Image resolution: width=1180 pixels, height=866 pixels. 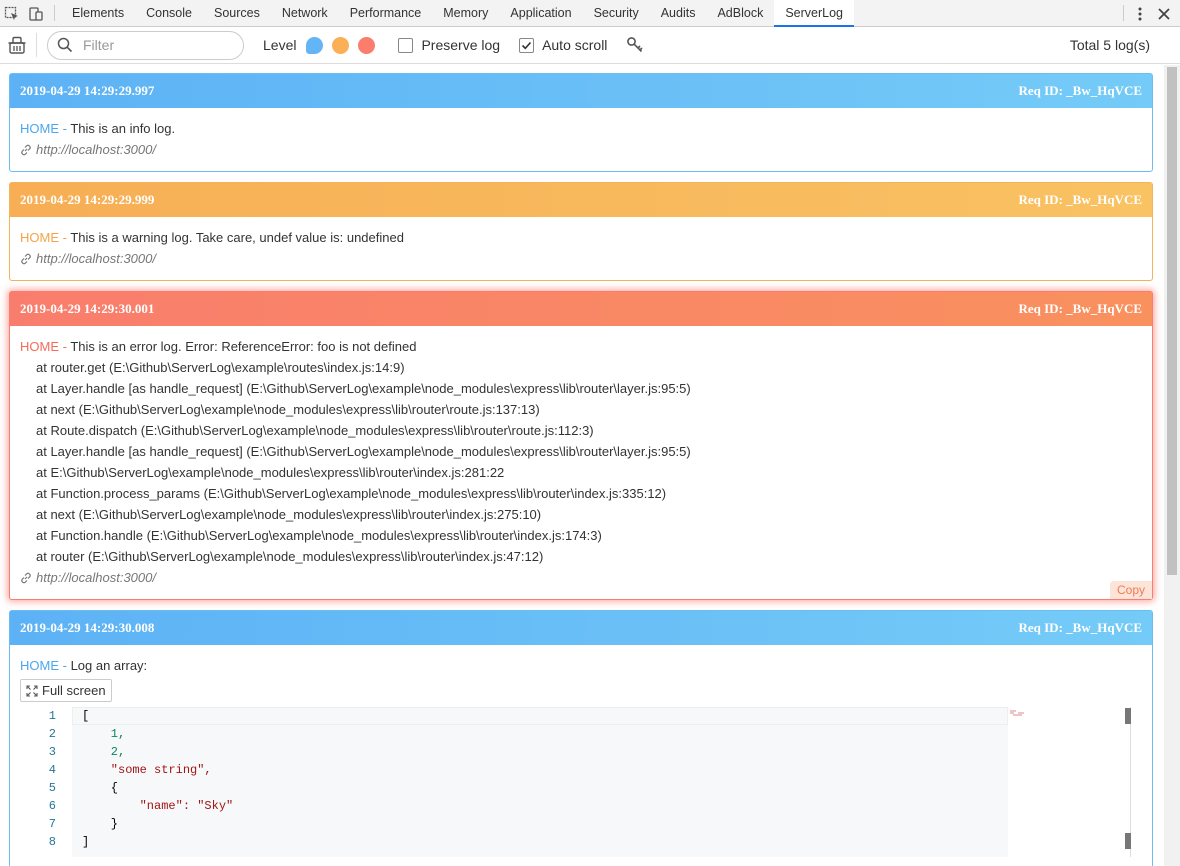 I want to click on more-options-icon, so click(x=1140, y=13).